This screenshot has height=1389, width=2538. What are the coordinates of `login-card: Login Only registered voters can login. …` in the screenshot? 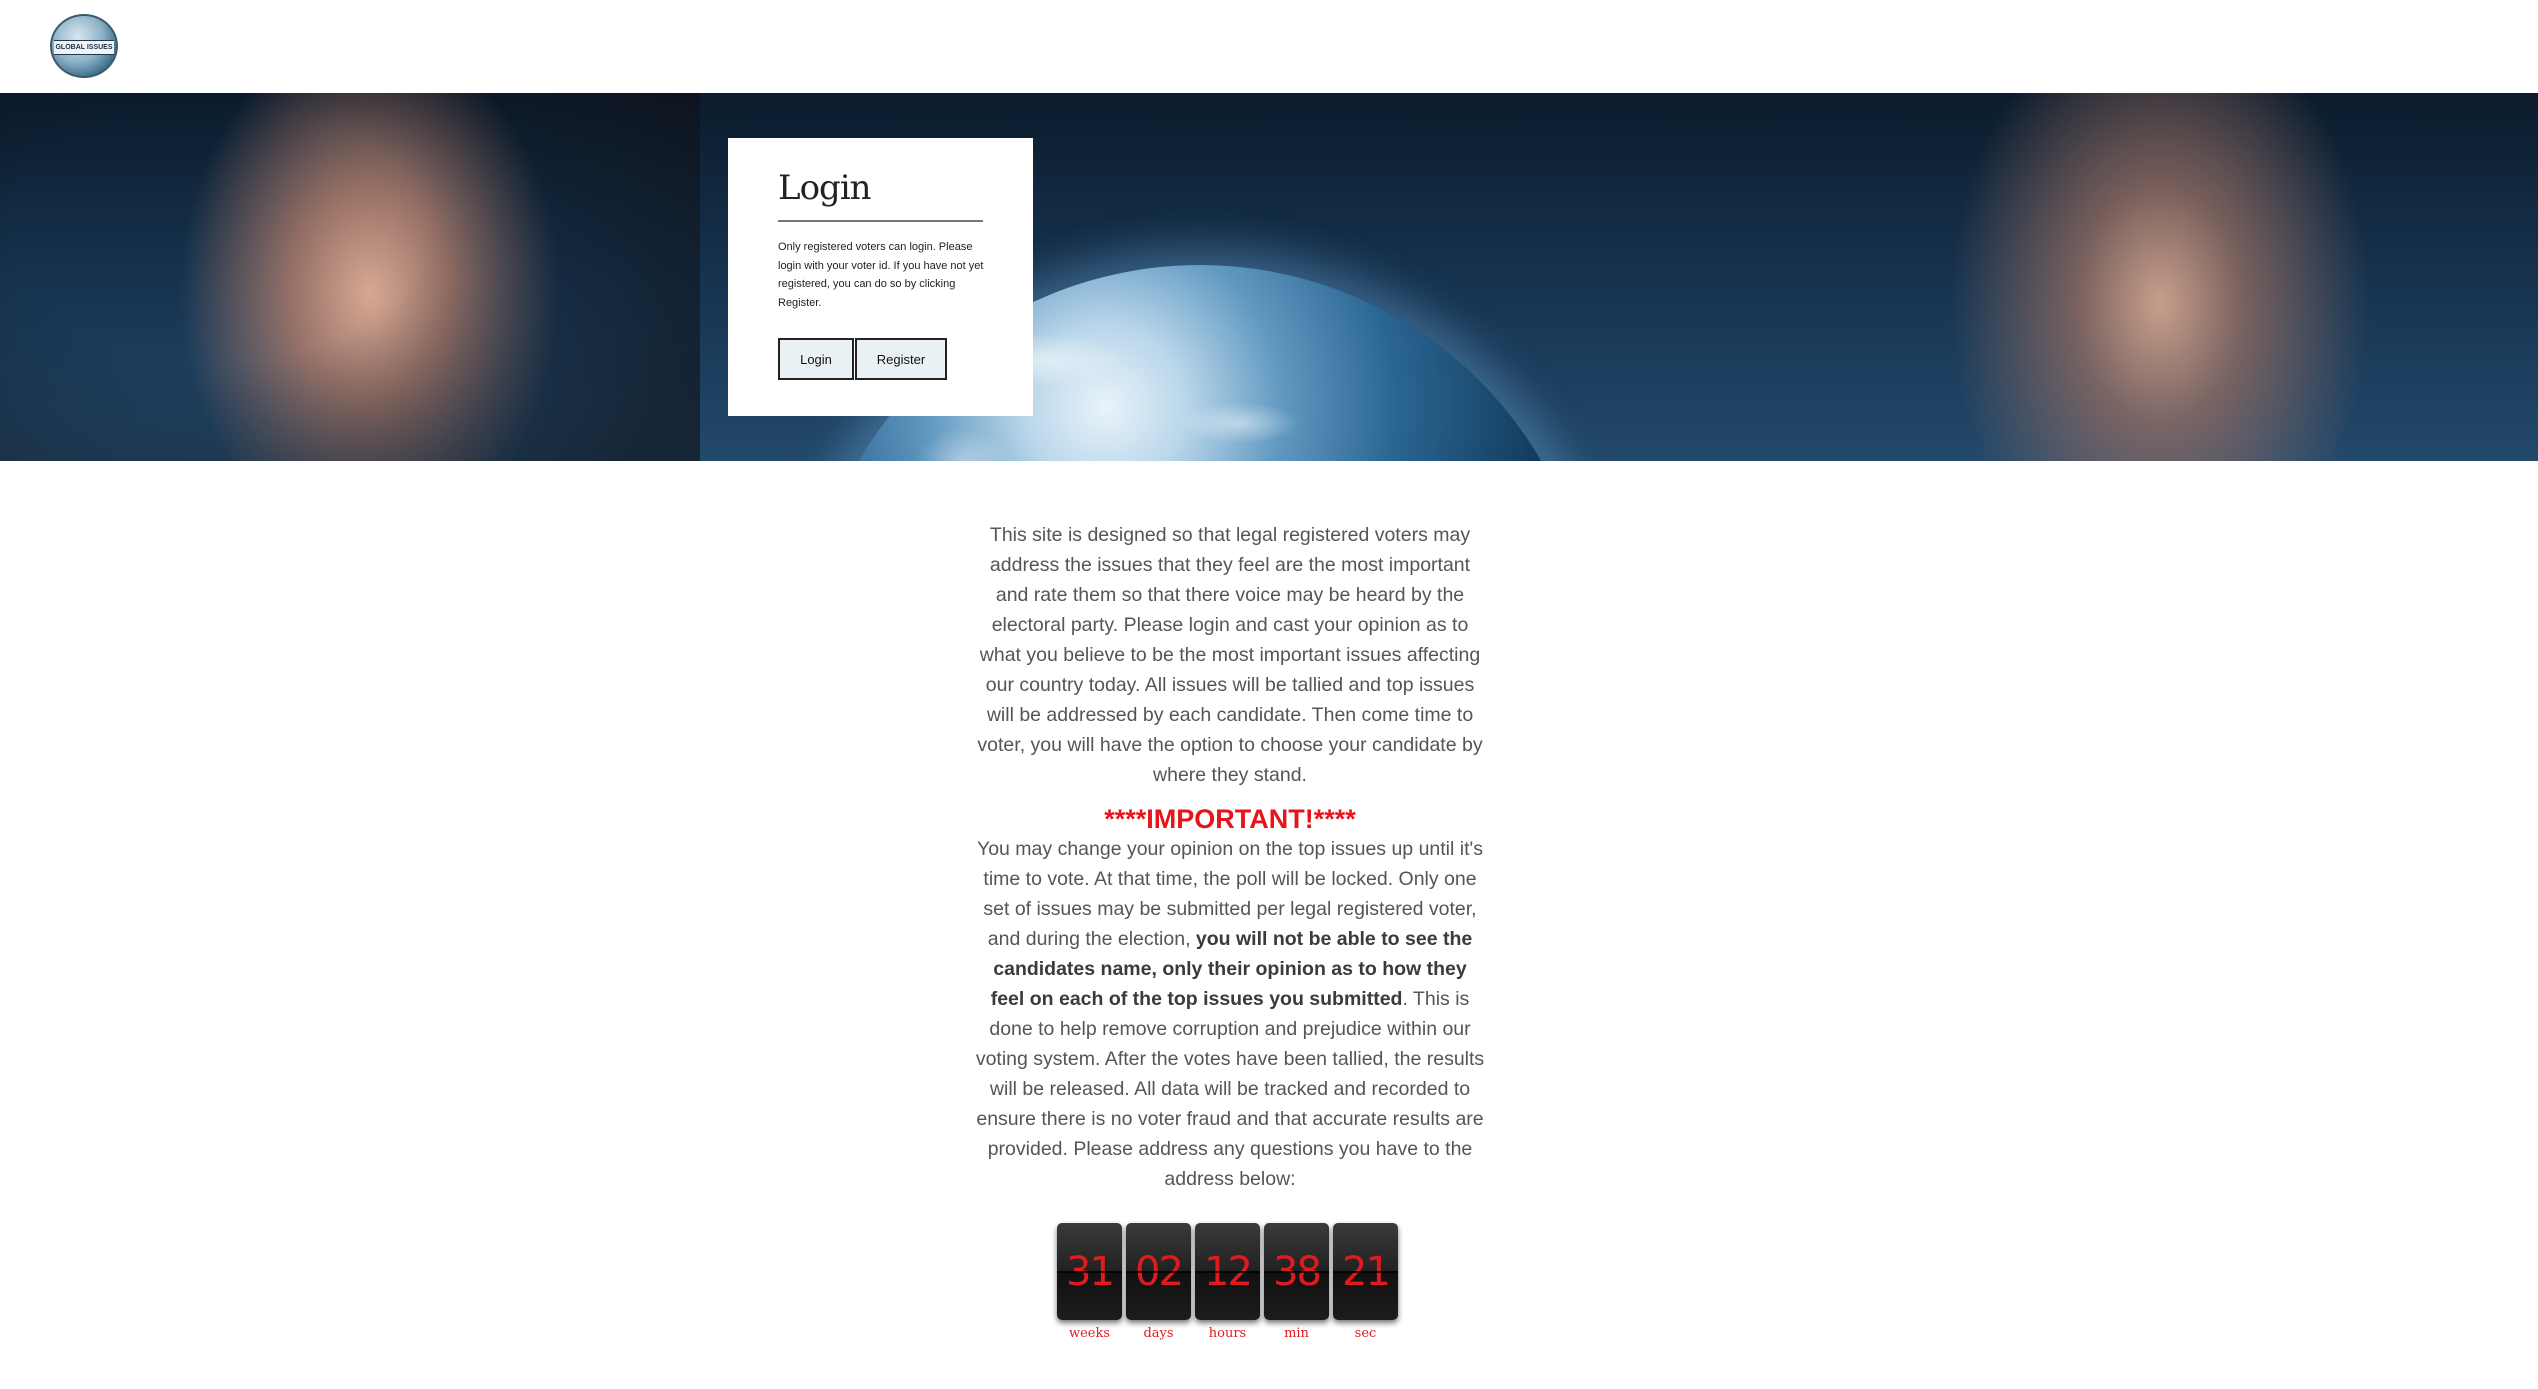 It's located at (880, 277).